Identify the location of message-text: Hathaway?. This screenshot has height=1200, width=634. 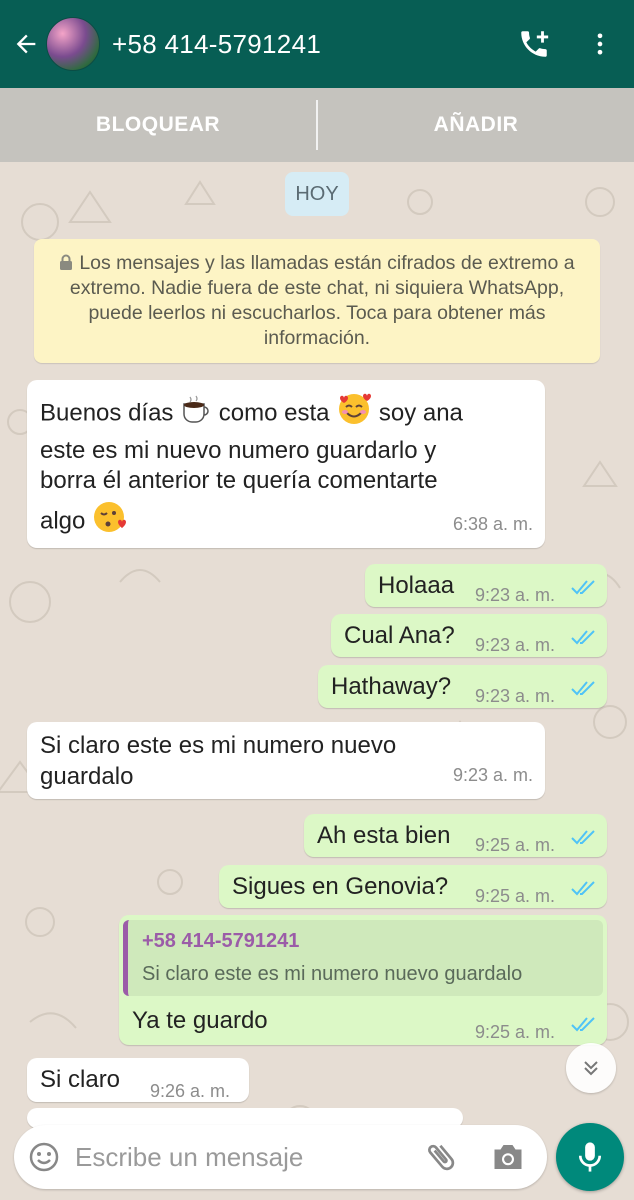
(391, 686).